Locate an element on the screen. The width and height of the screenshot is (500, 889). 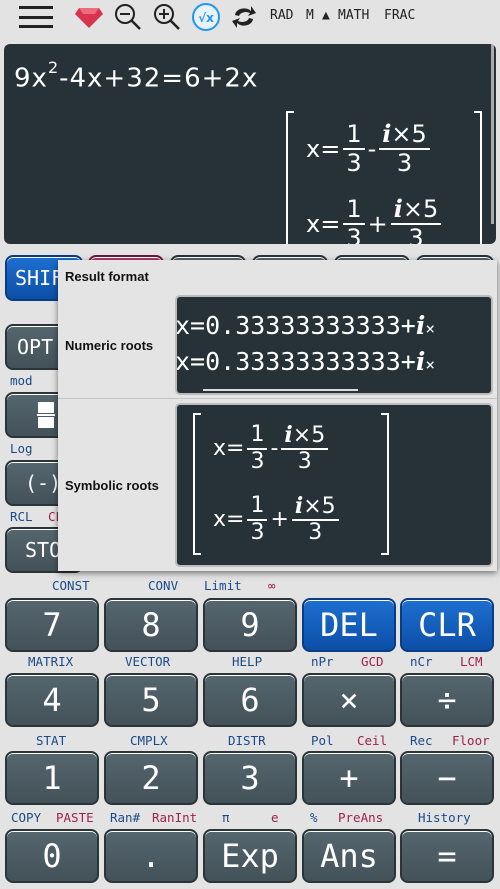
shift-label: Limit is located at coordinates (223, 585).